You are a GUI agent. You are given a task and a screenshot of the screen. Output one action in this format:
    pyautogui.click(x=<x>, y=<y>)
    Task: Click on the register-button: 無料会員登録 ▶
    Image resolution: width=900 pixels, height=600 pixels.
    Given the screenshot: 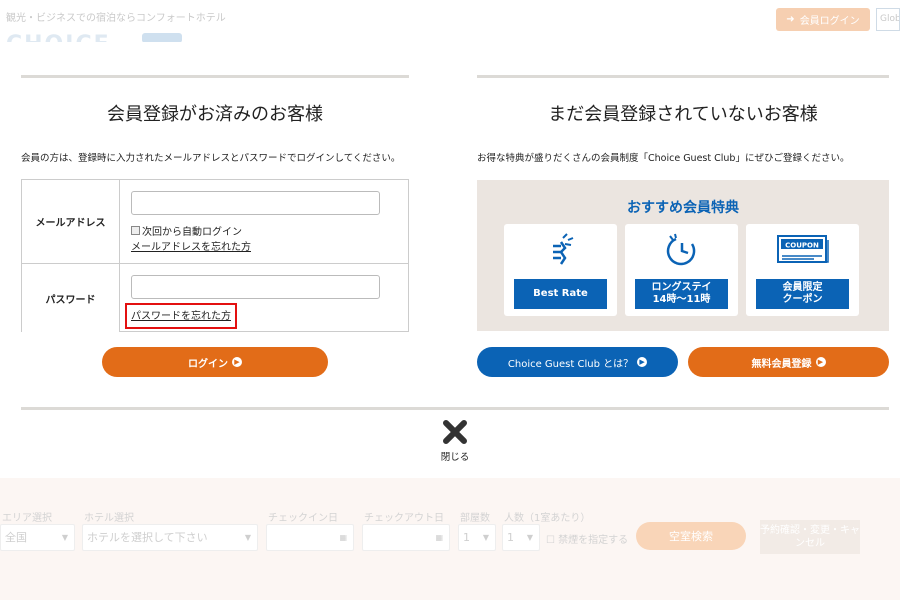 What is the action you would take?
    pyautogui.click(x=788, y=362)
    